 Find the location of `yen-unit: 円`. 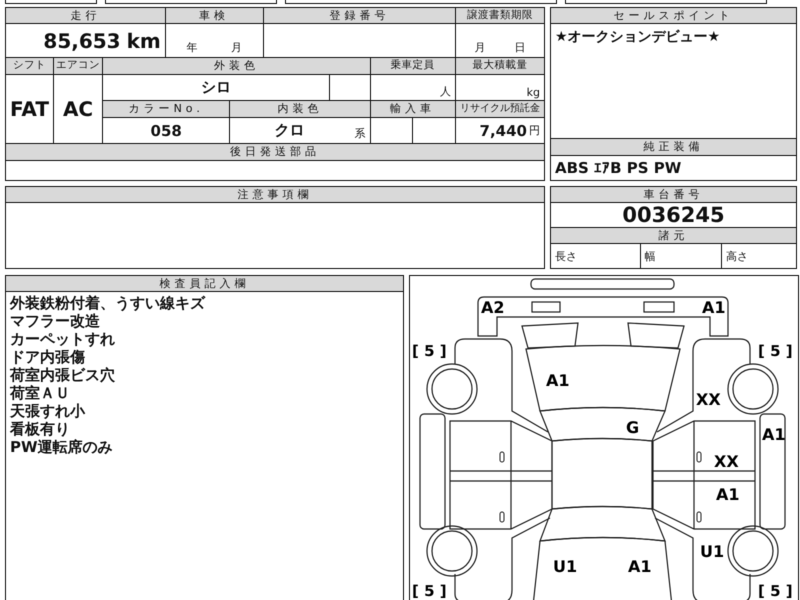

yen-unit: 円 is located at coordinates (534, 130).